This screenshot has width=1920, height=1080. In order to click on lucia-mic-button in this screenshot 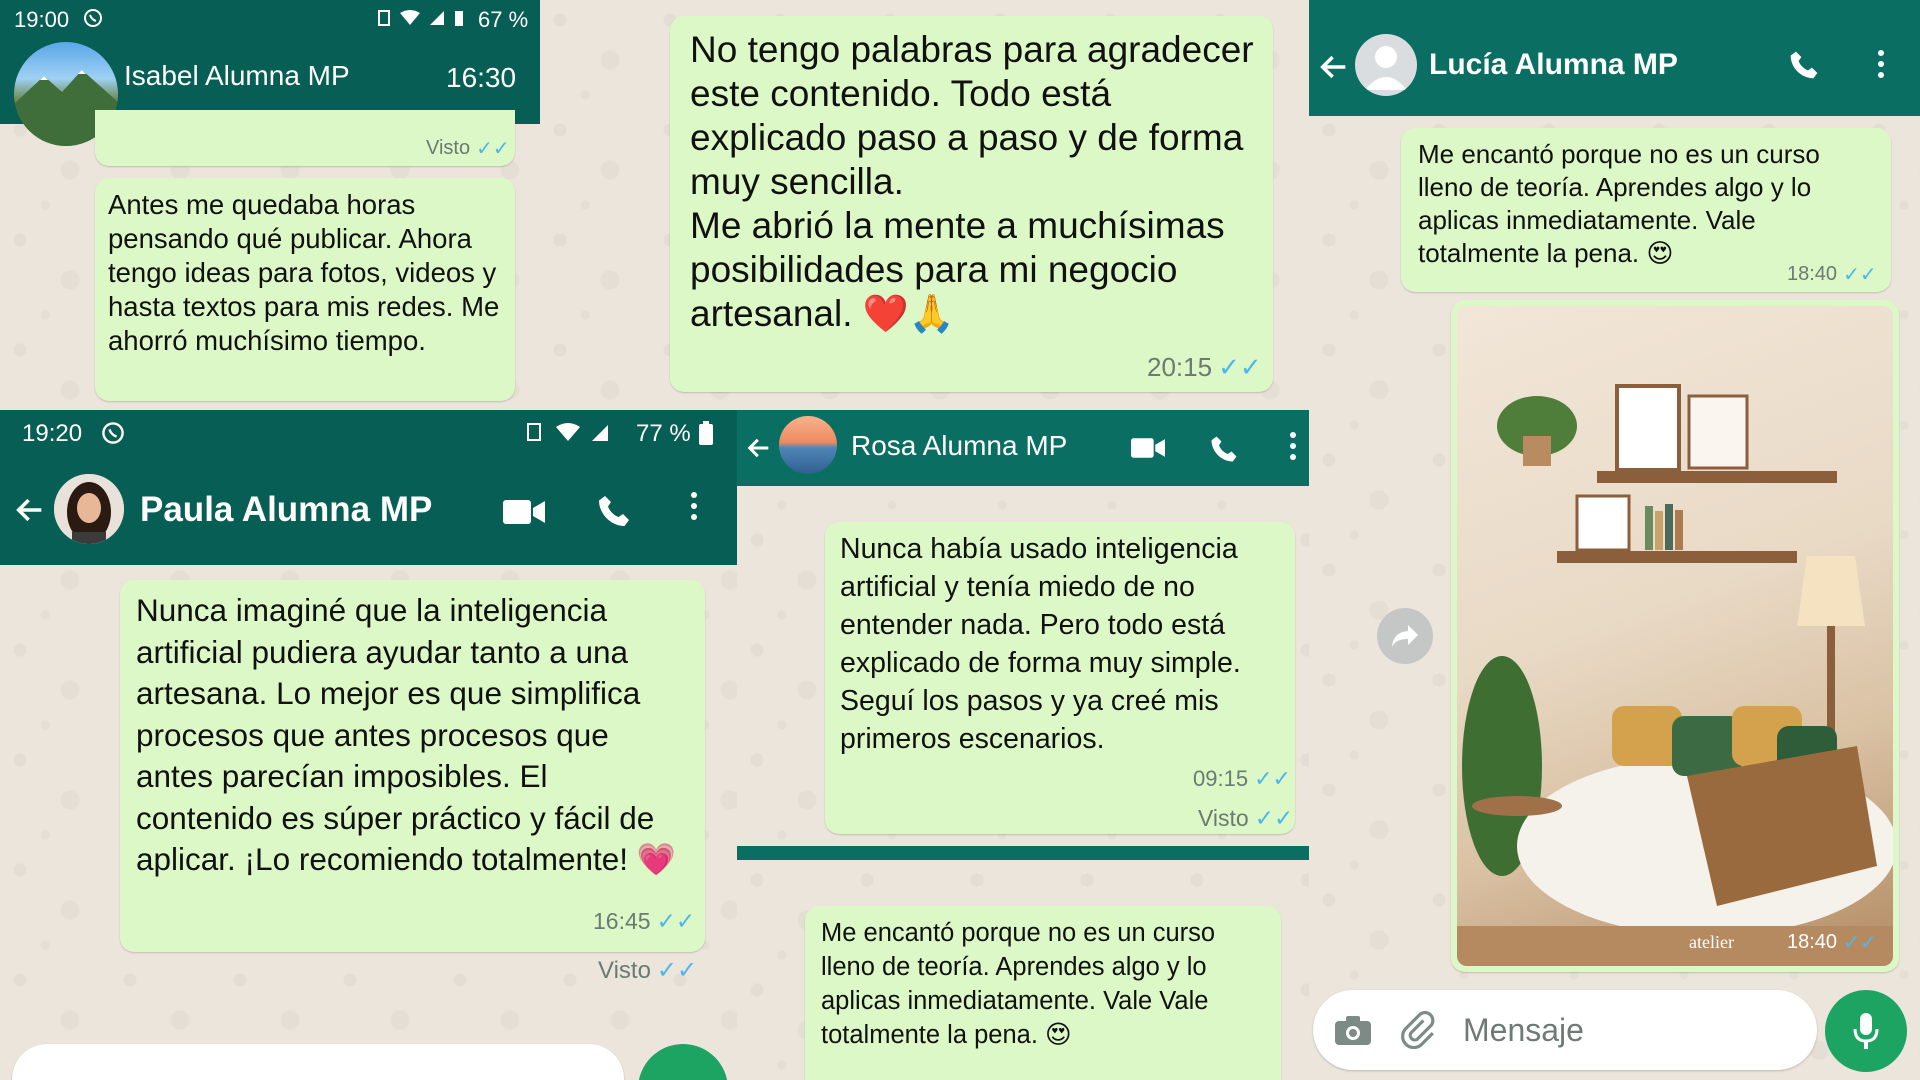, I will do `click(1866, 1031)`.